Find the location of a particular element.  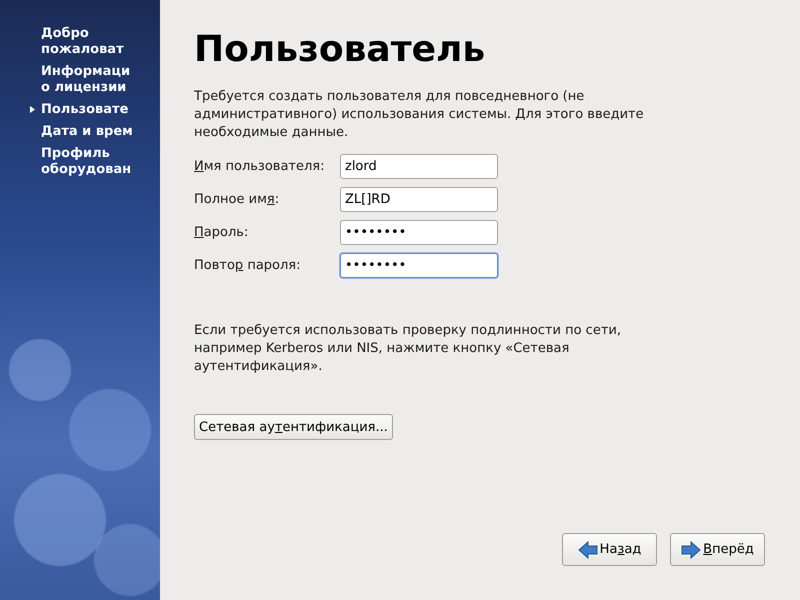

forward-button: Вперёд is located at coordinates (717, 549).